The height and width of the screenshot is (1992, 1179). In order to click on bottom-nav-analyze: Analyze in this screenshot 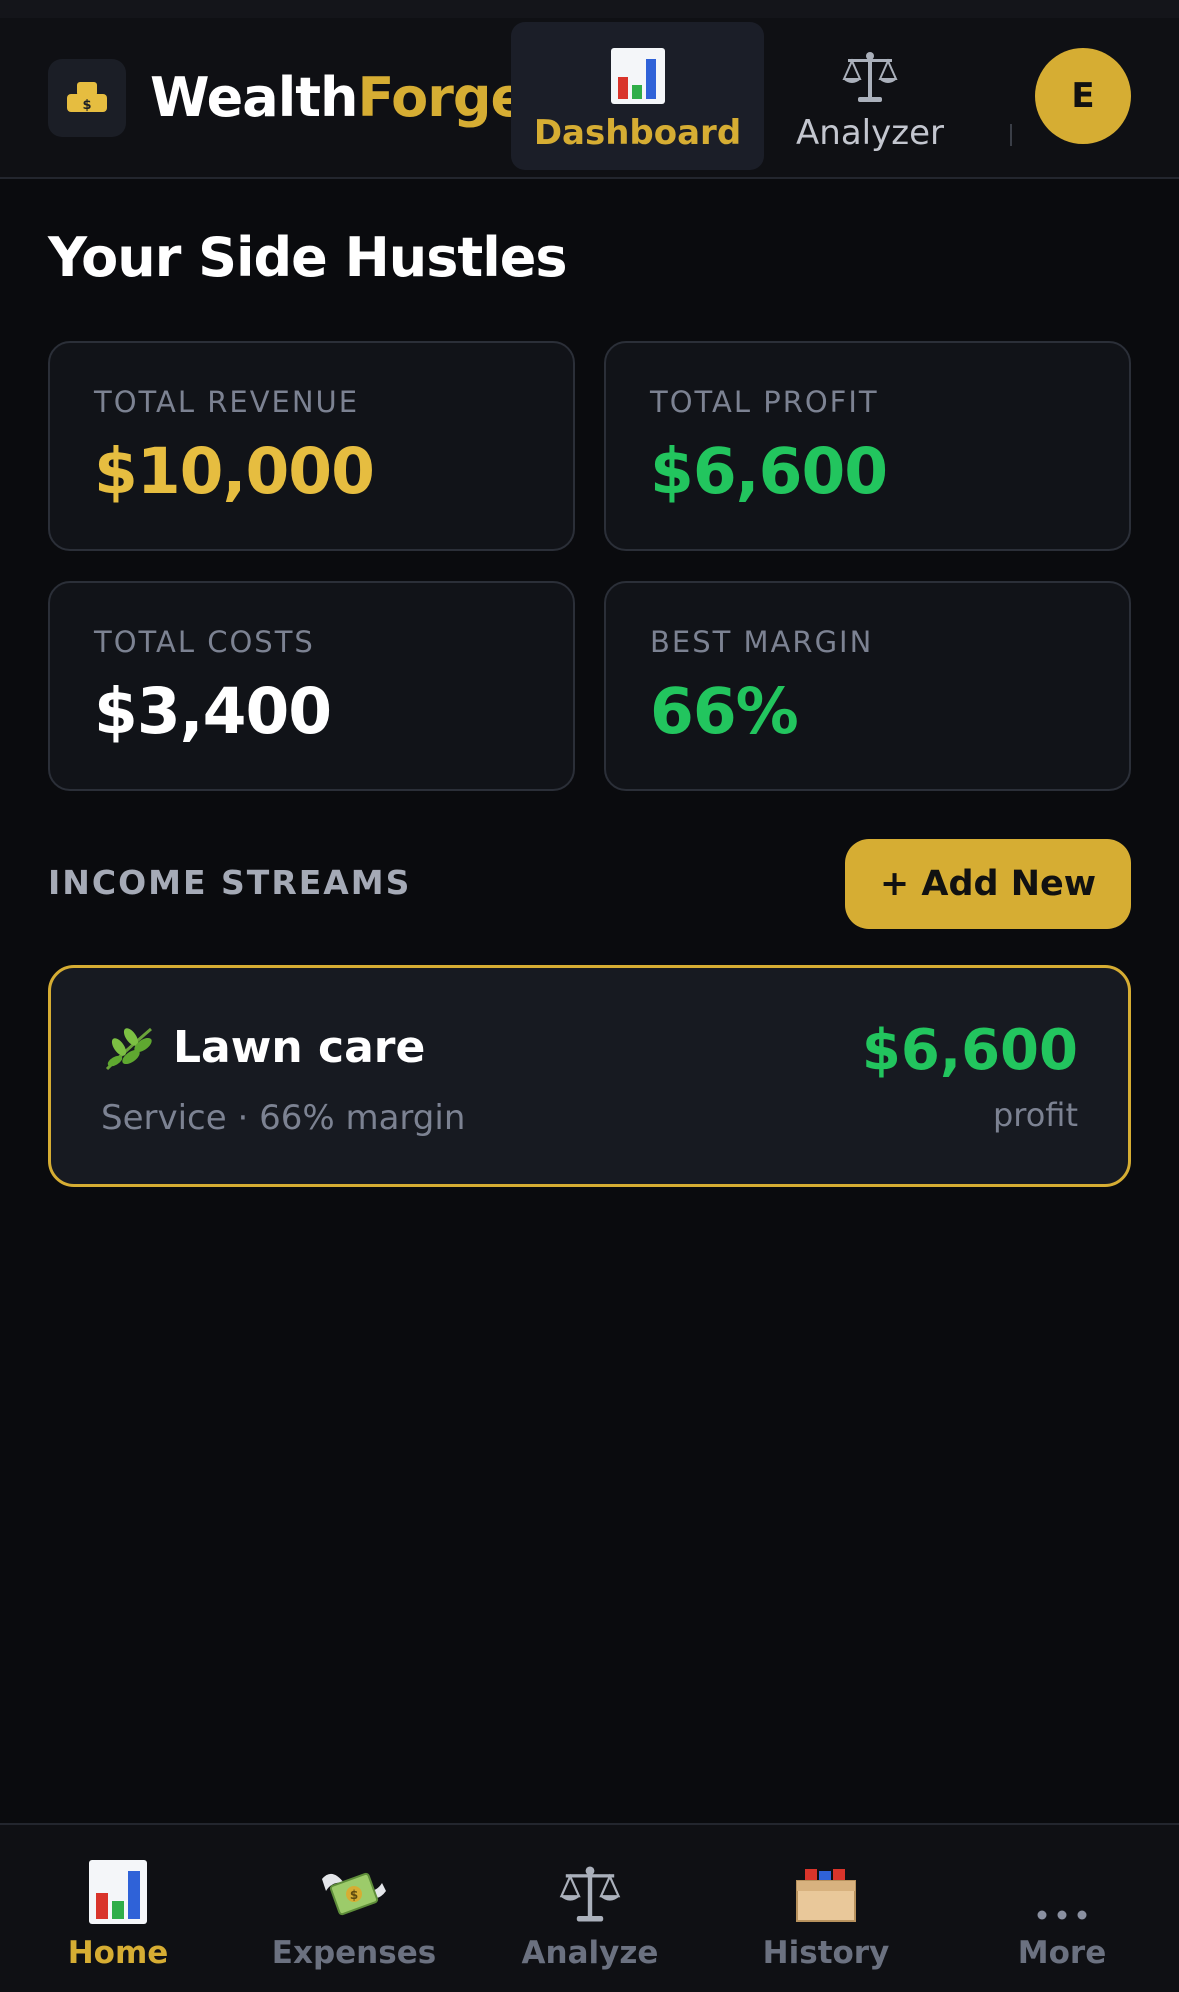, I will do `click(590, 1913)`.